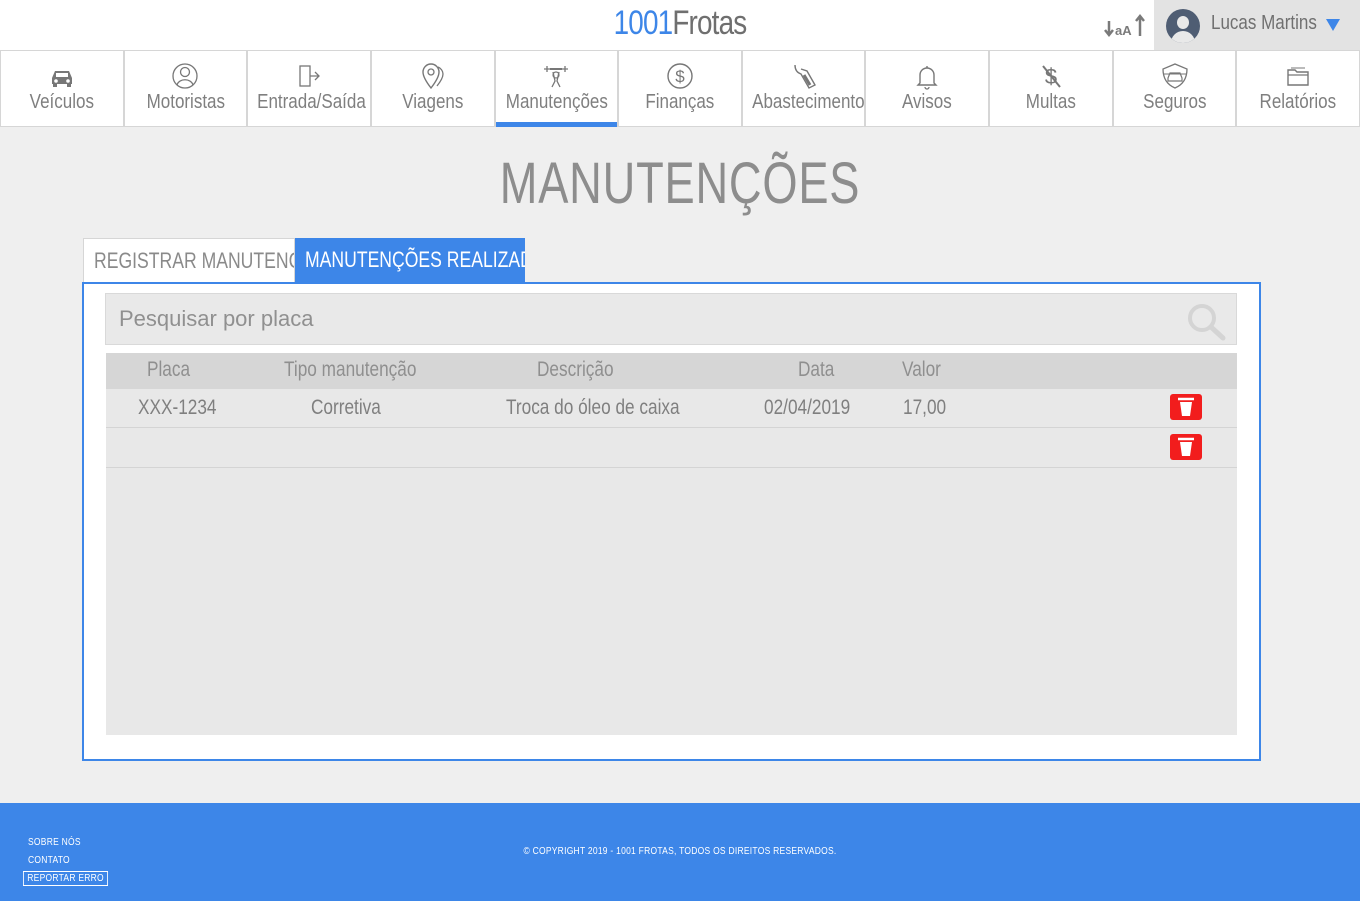  I want to click on table-row, so click(671, 448).